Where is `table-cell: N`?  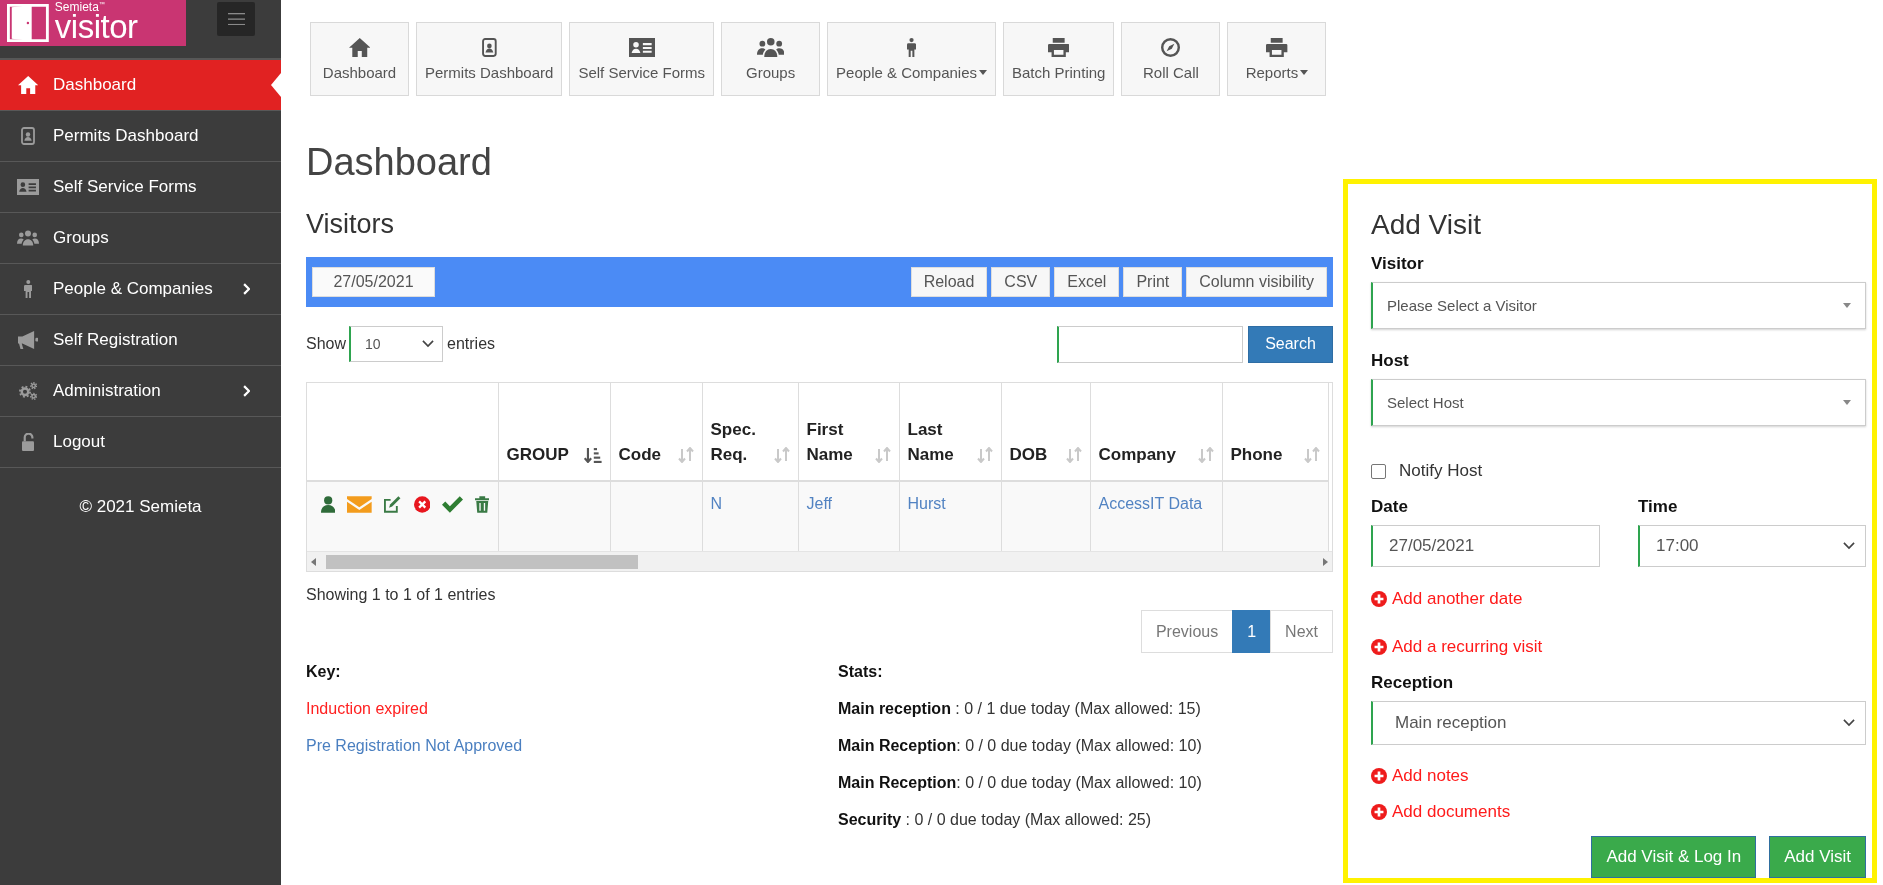 table-cell: N is located at coordinates (750, 516).